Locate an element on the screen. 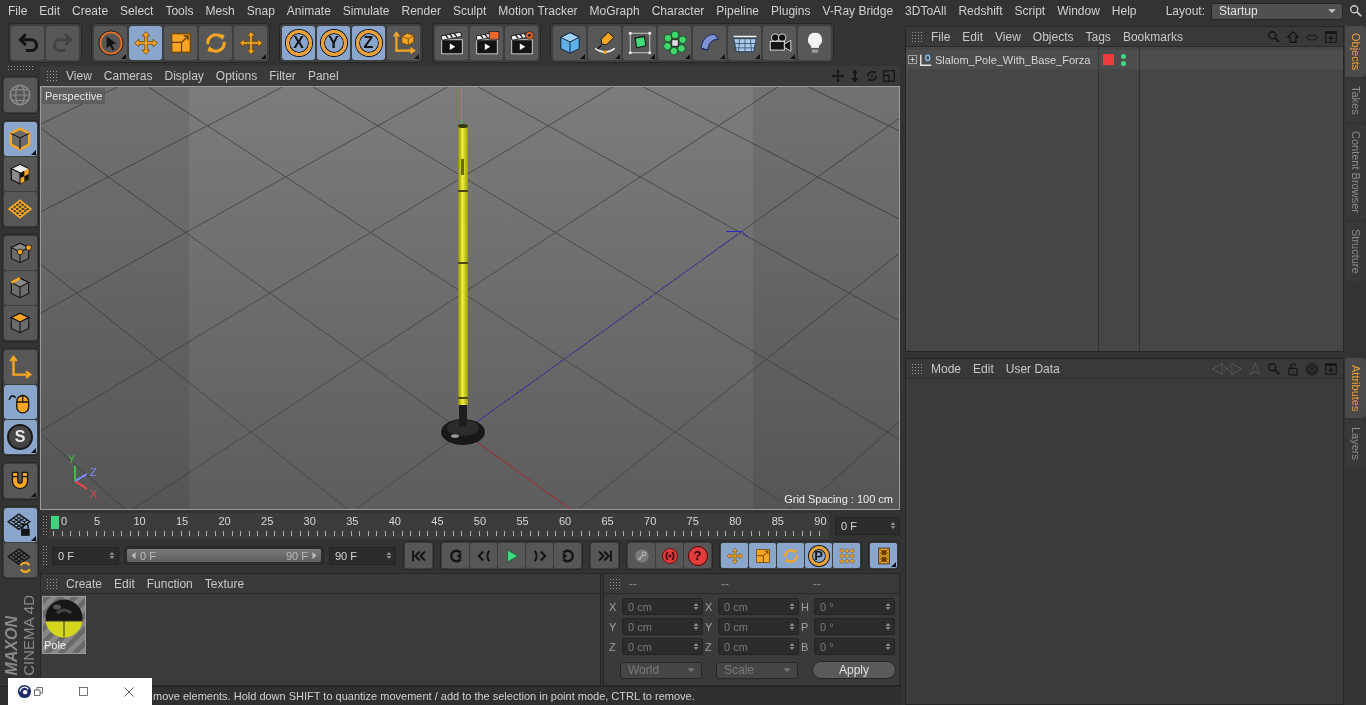 Image resolution: width=1366 pixels, height=705 pixels. floor-button is located at coordinates (744, 43).